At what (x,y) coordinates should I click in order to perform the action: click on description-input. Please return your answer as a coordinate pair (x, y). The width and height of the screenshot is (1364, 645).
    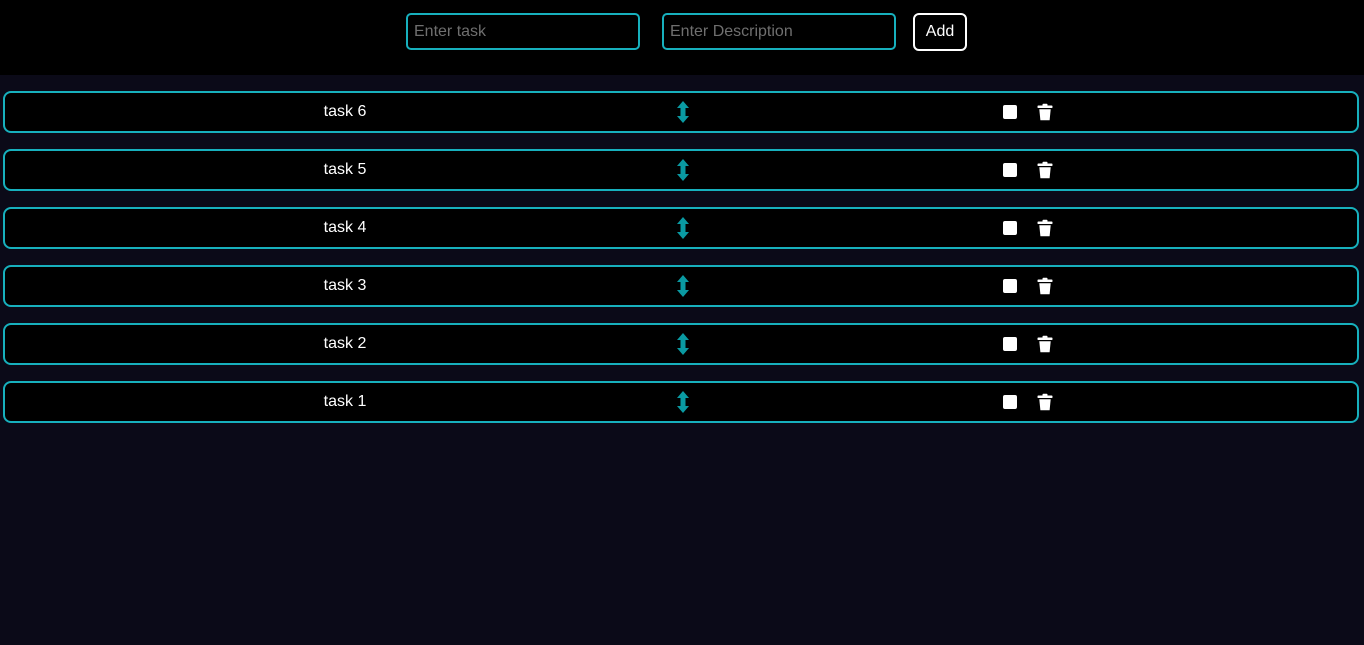
    Looking at the image, I should click on (779, 31).